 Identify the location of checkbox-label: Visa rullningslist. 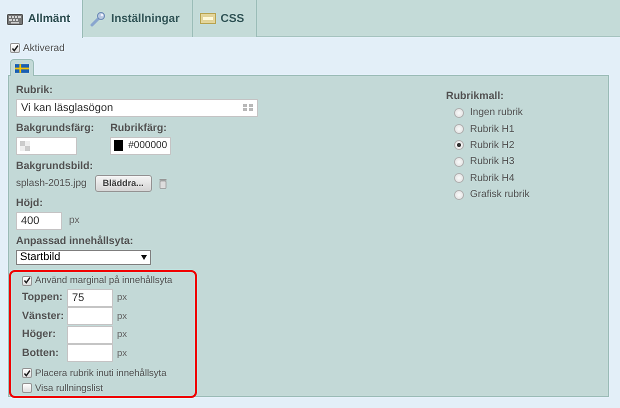
(69, 388).